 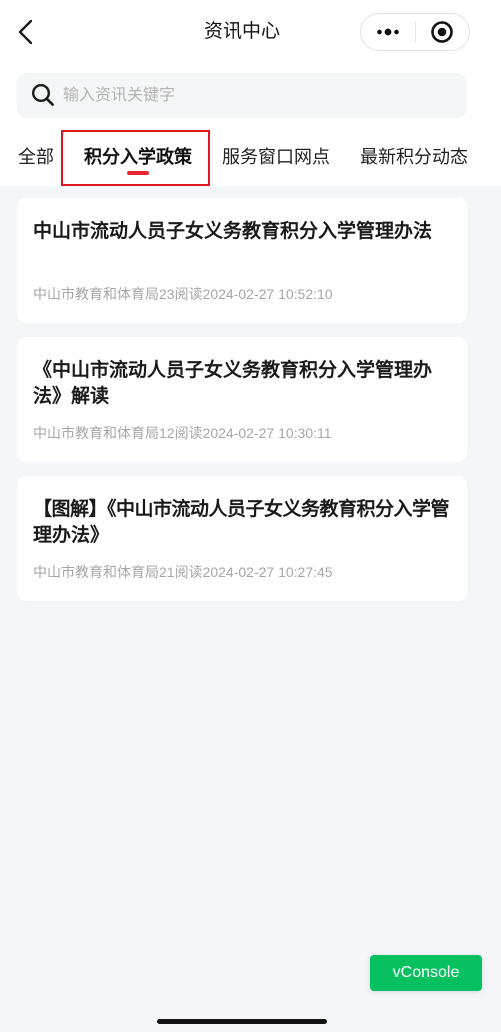 I want to click on article-title-line: 理办法》, so click(x=71, y=535).